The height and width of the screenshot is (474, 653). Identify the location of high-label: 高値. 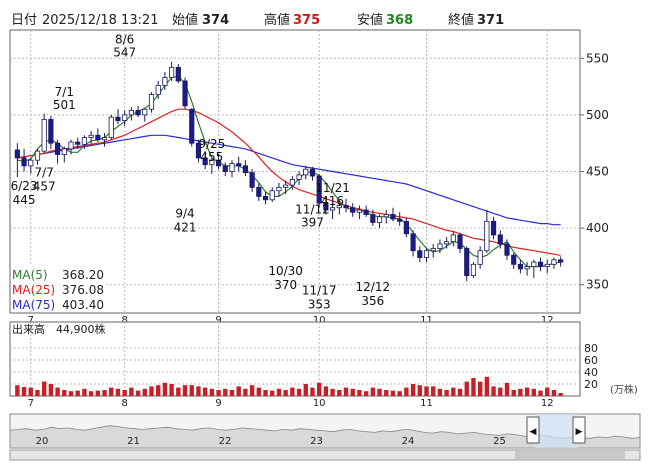
(277, 20).